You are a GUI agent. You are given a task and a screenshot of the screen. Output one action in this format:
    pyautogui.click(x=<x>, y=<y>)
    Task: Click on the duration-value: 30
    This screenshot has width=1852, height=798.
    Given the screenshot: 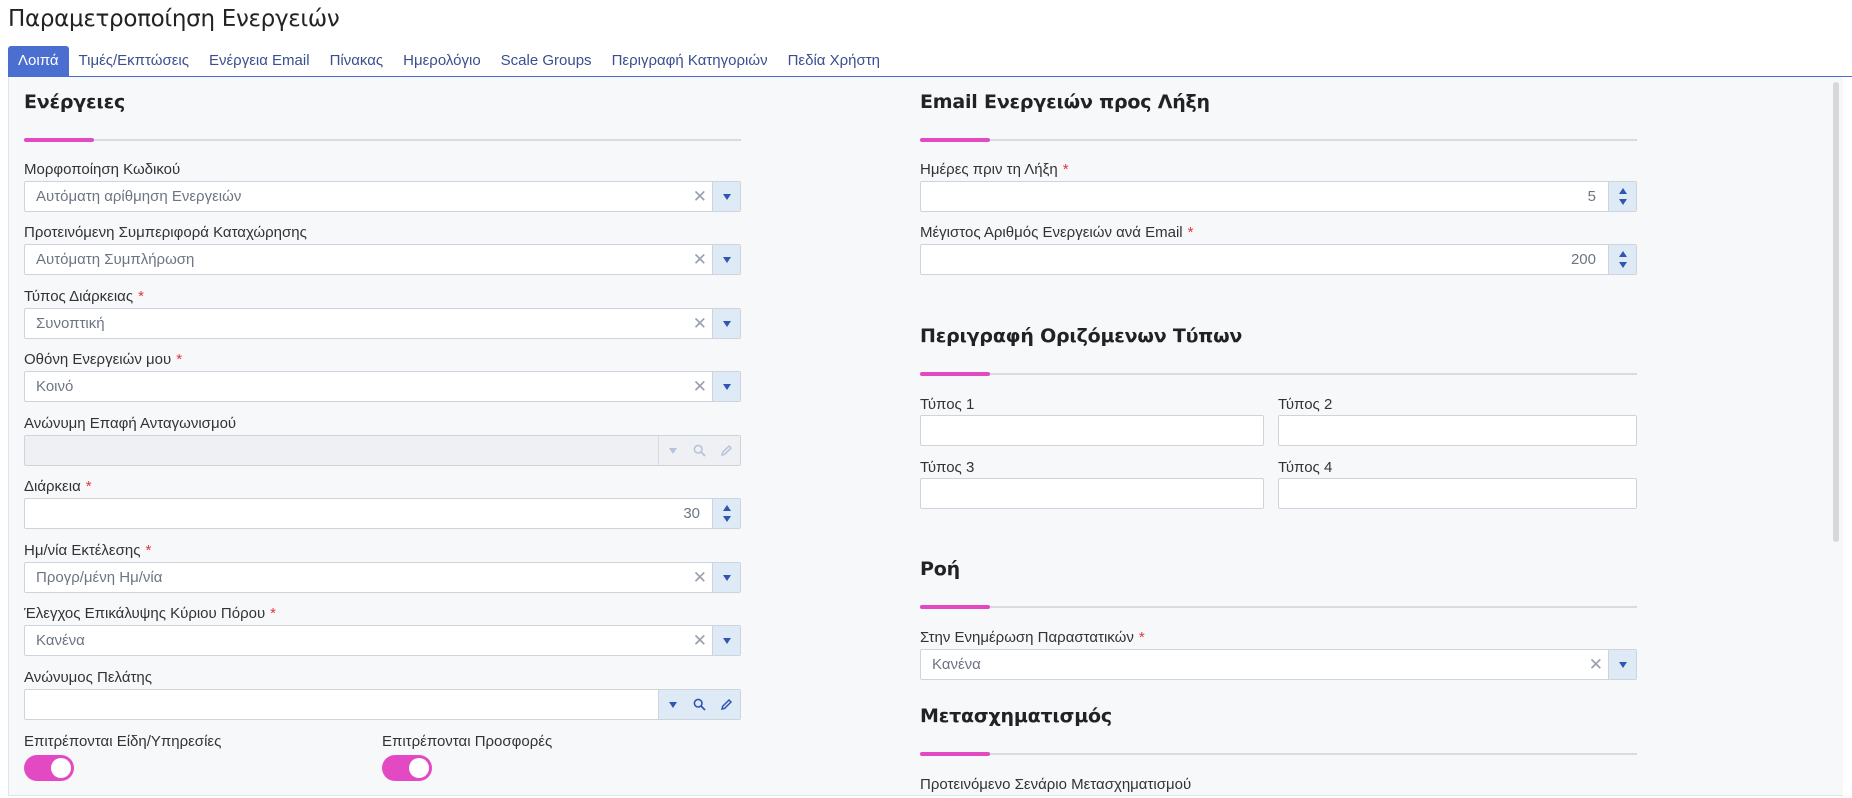 What is the action you would take?
    pyautogui.click(x=691, y=513)
    